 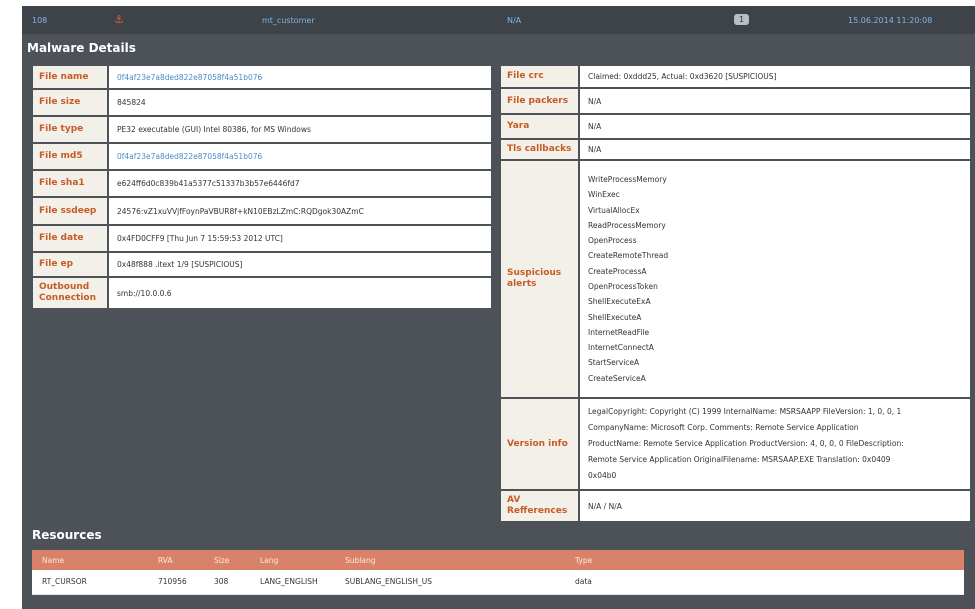 I want to click on resources-header-row: Name RVA Size Lang Sublang Type, so click(x=498, y=560).